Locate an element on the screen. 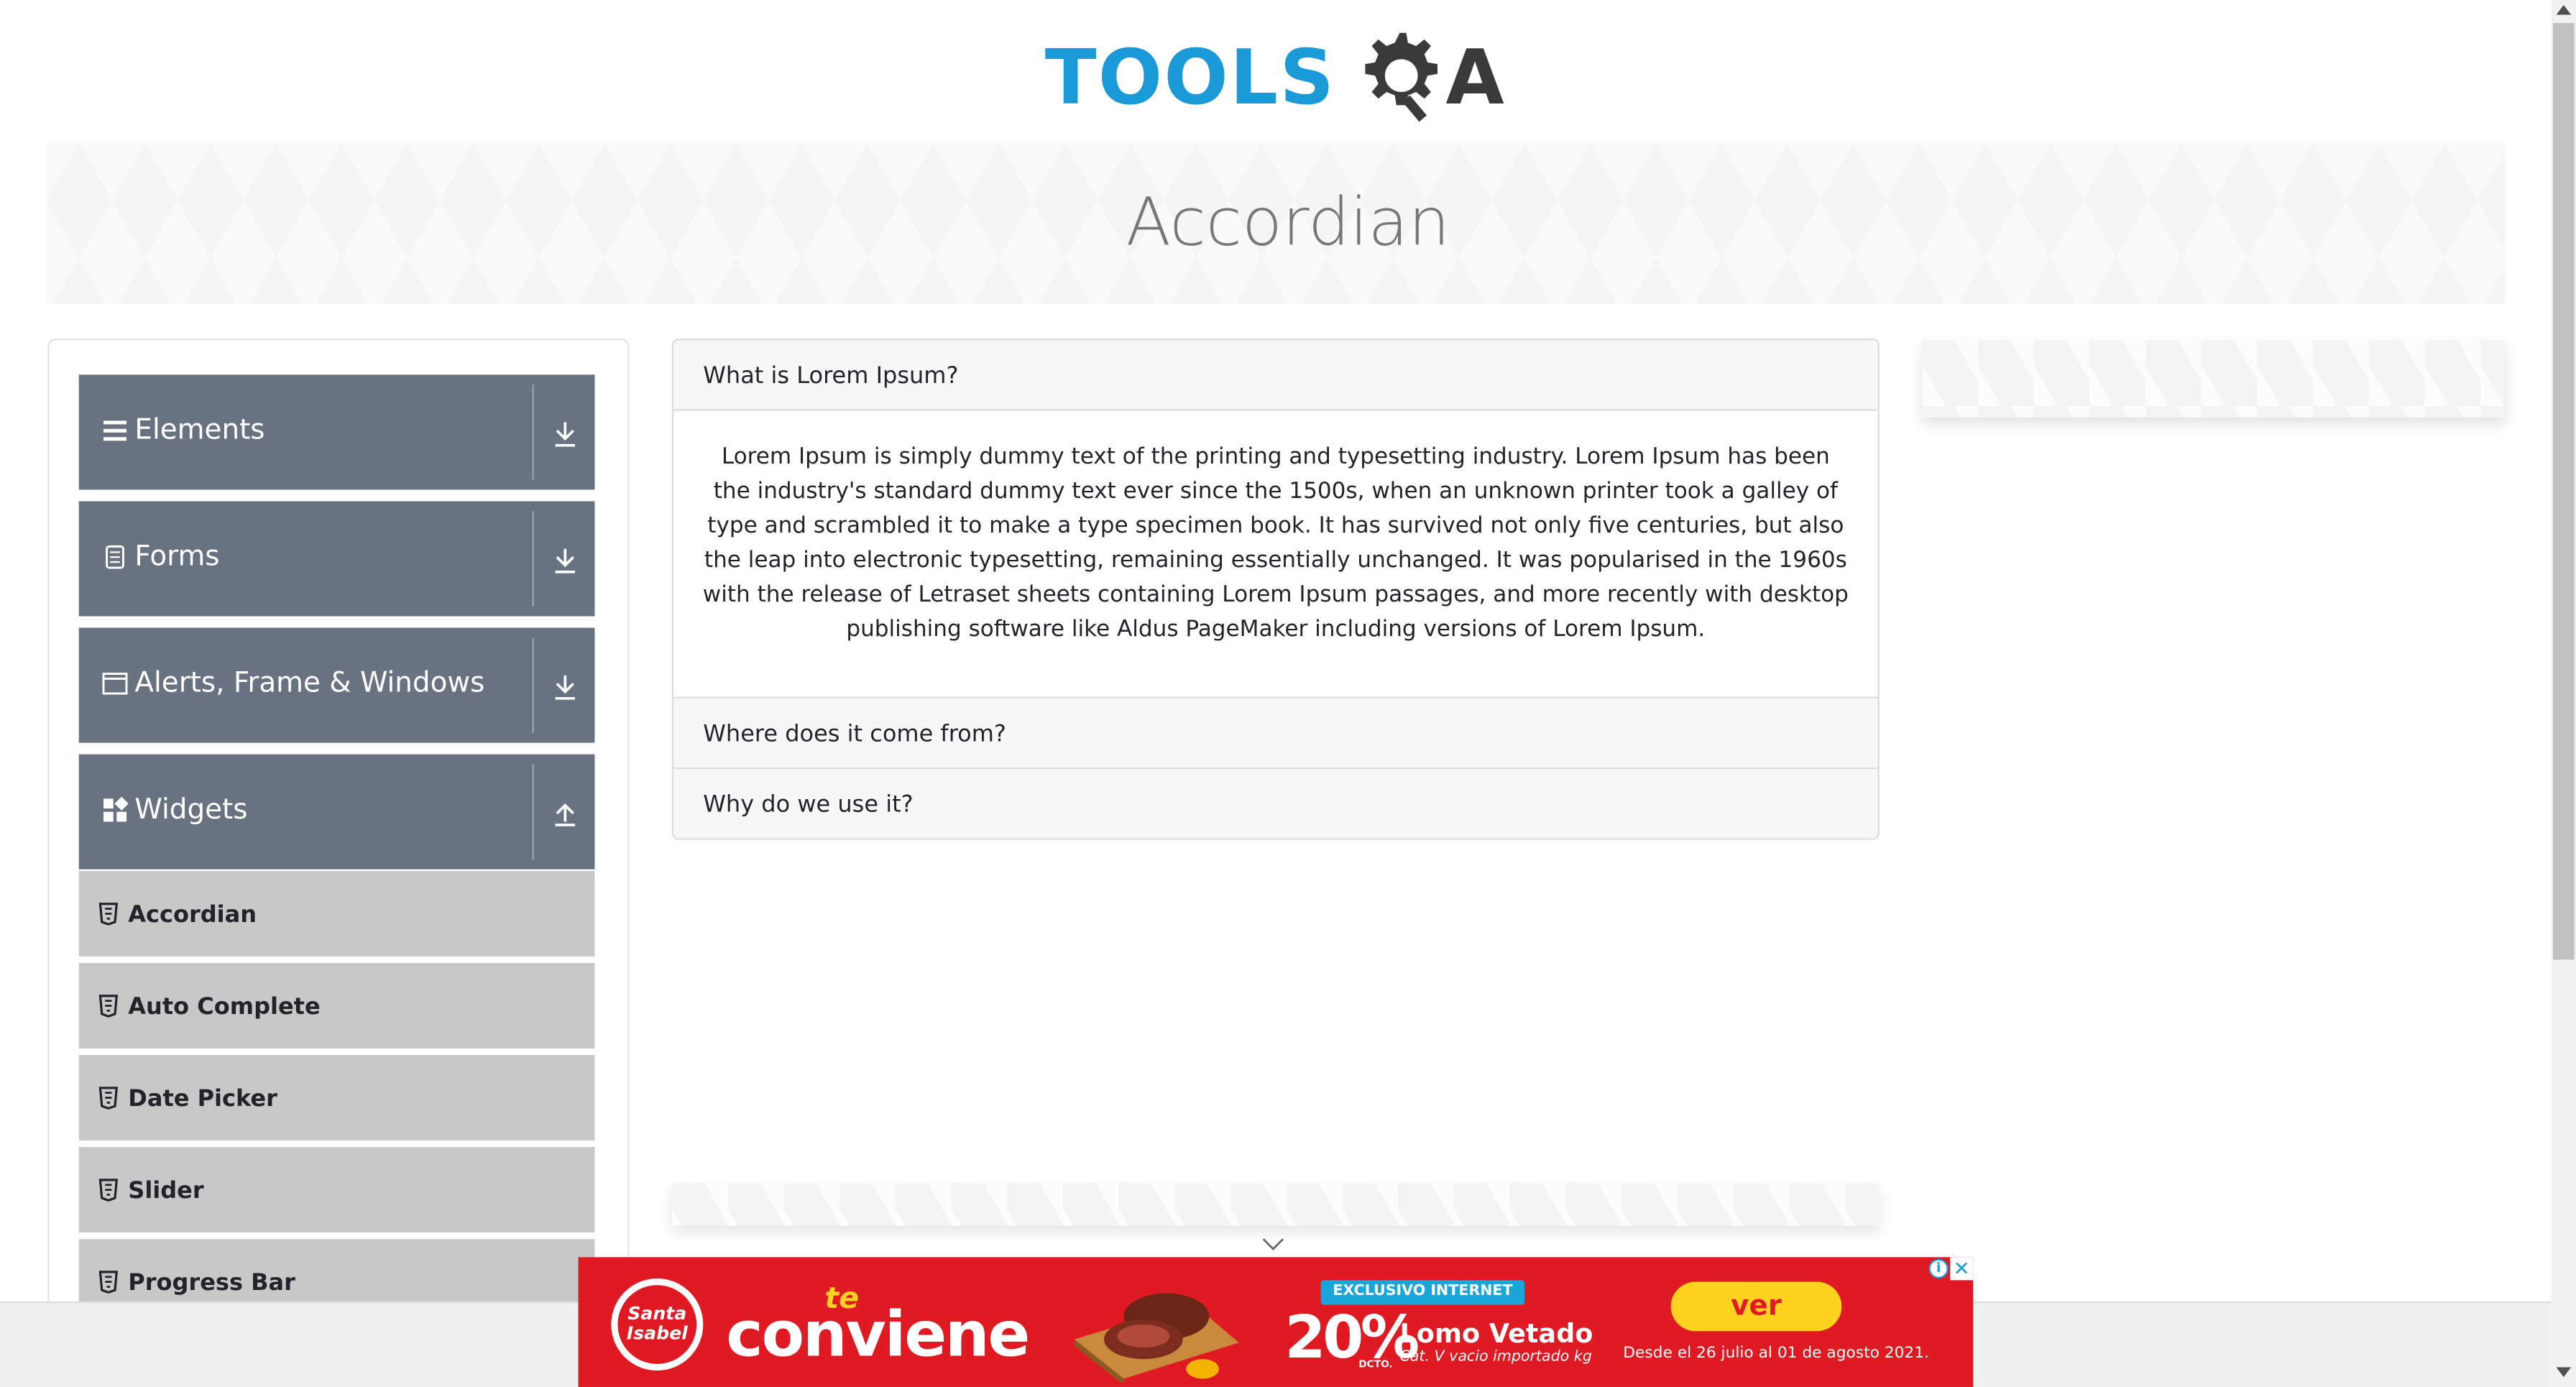  sidebar-group-elements: Elements is located at coordinates (336, 432).